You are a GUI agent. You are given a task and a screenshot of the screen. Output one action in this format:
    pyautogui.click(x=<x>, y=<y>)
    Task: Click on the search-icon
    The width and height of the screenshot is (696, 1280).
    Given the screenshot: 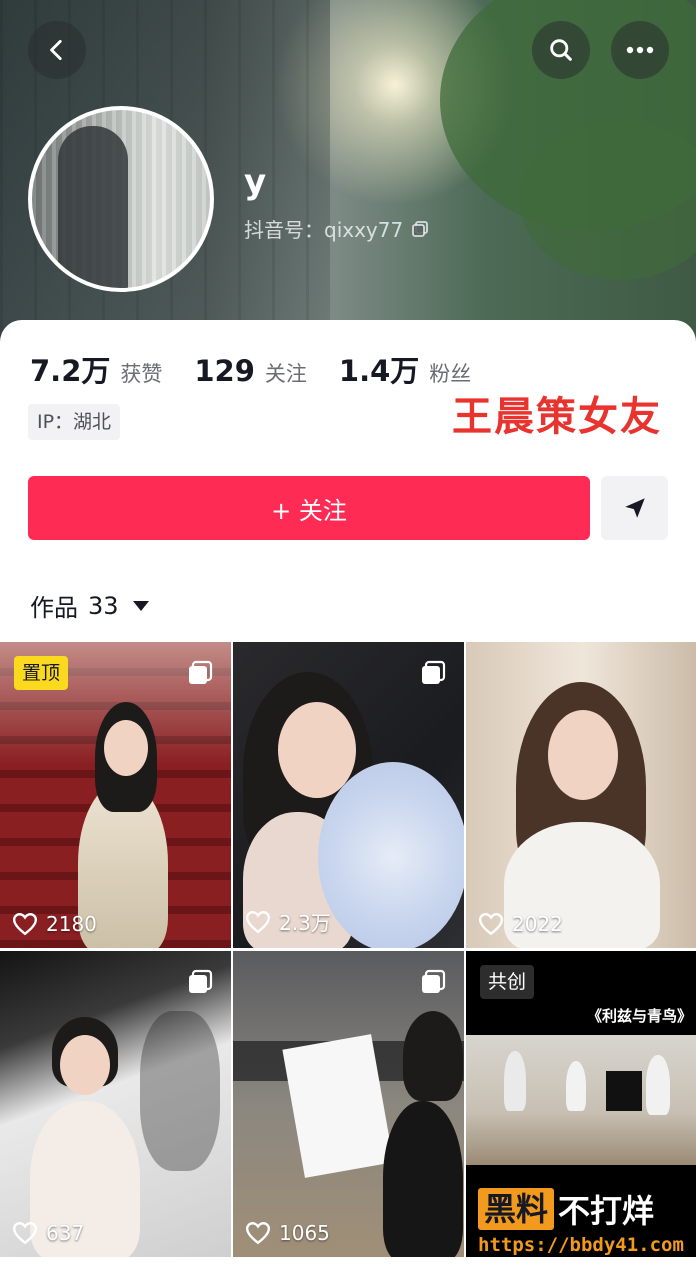 What is the action you would take?
    pyautogui.click(x=561, y=50)
    